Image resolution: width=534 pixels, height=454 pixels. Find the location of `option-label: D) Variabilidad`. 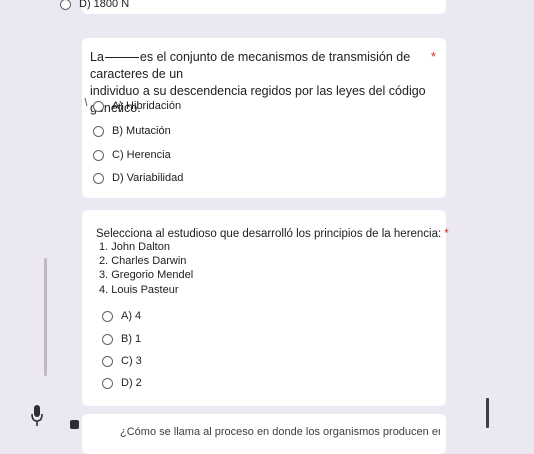

option-label: D) Variabilidad is located at coordinates (148, 178).